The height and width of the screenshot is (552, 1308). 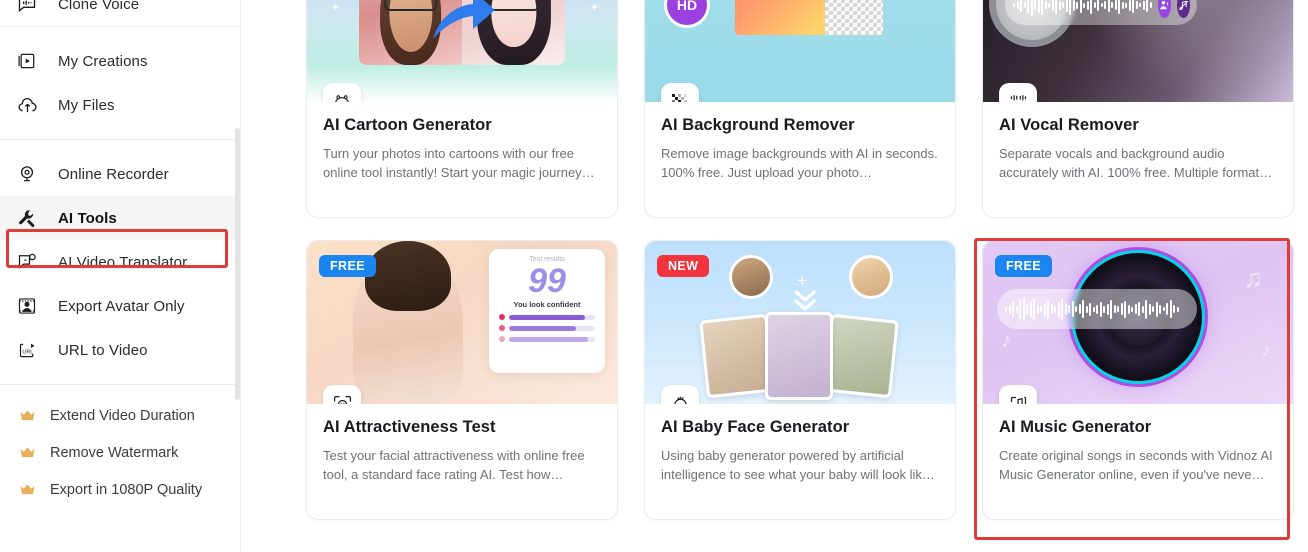 I want to click on sidebar-item-online-recorder: Online Recorder, so click(x=120, y=174).